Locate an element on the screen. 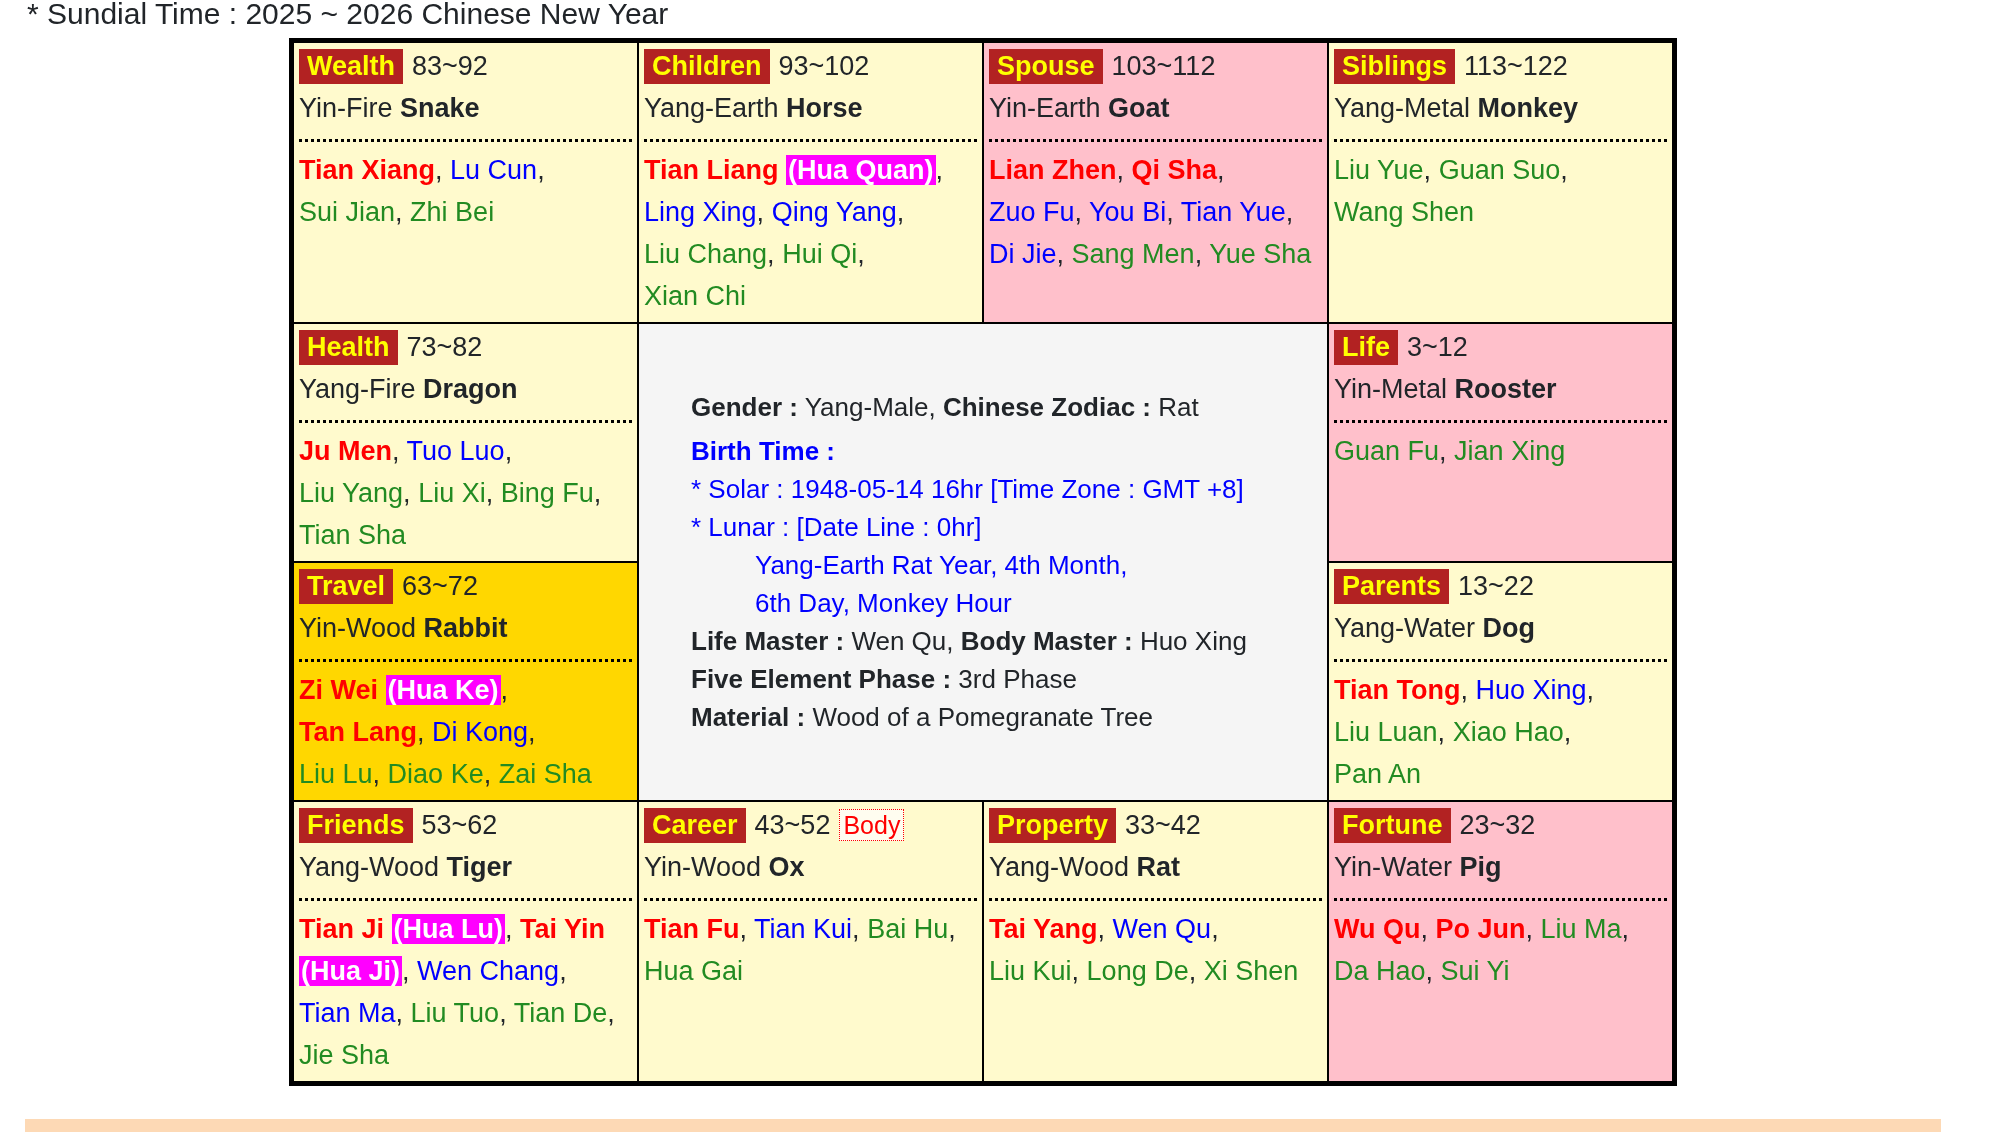 The image size is (1989, 1134). star-list: Tai Yang, Wen Qu, Liu Kui, Long De, Xi Shen is located at coordinates (1144, 946).